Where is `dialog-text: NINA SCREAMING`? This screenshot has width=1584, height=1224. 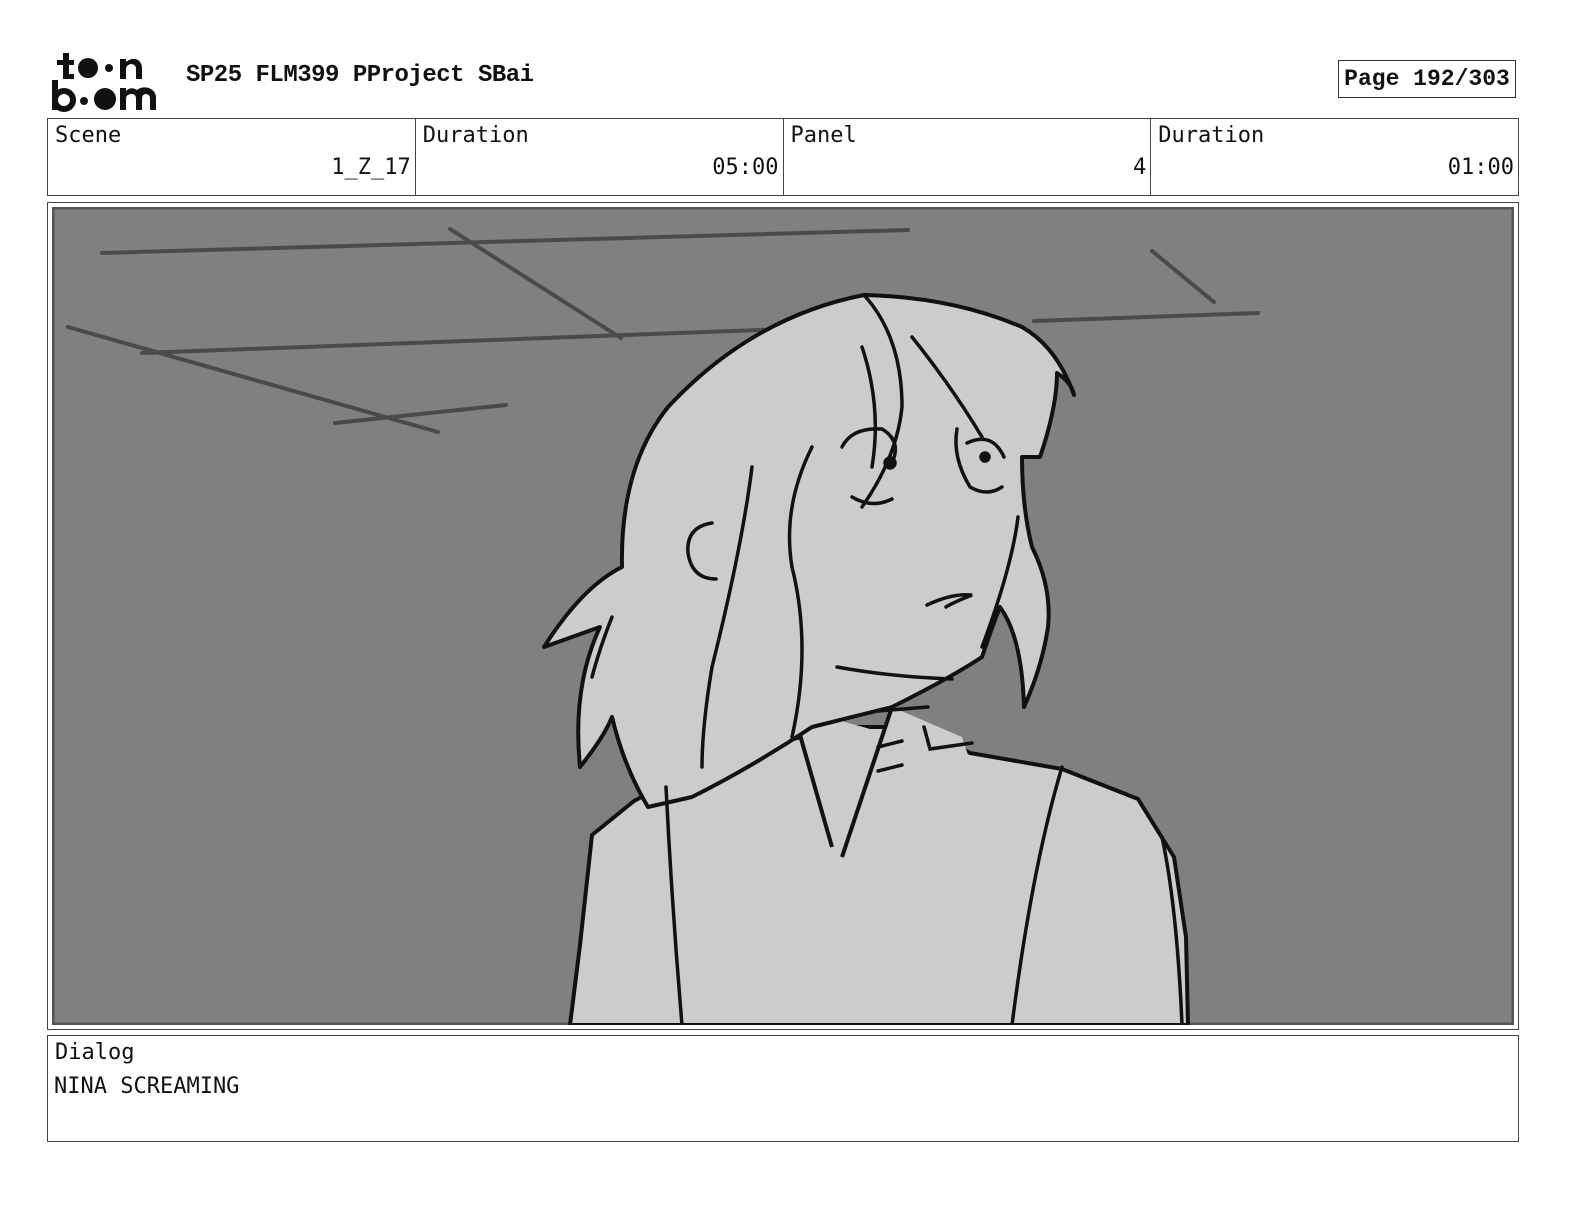 dialog-text: NINA SCREAMING is located at coordinates (147, 1086).